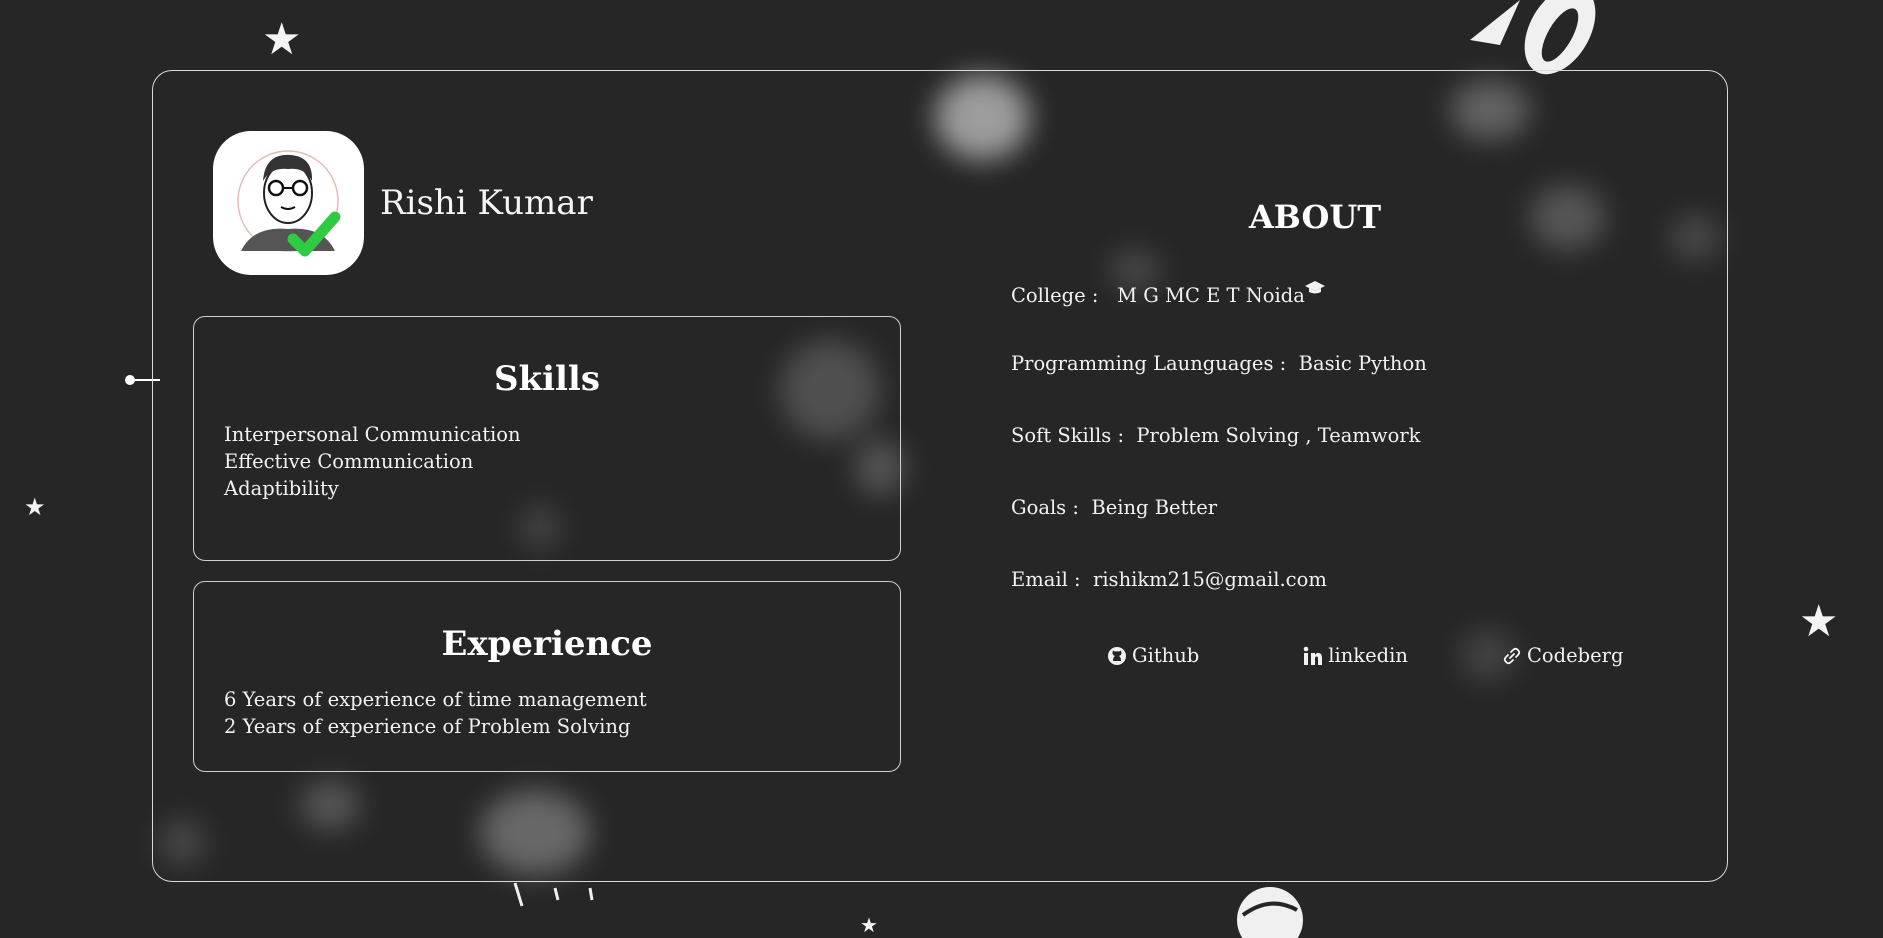  Describe the element at coordinates (1315, 316) in the screenshot. I see `about-row-college: College : M G MC E T Noida` at that location.